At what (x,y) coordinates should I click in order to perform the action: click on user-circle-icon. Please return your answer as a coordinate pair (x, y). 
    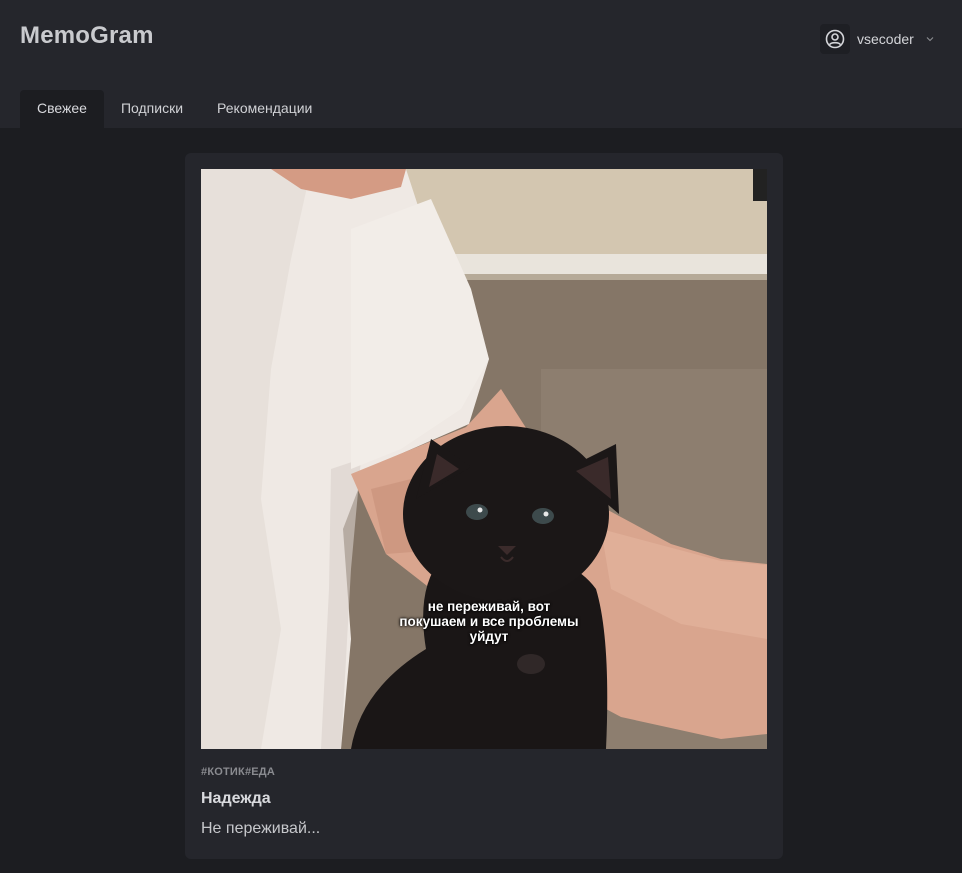
    Looking at the image, I should click on (835, 39).